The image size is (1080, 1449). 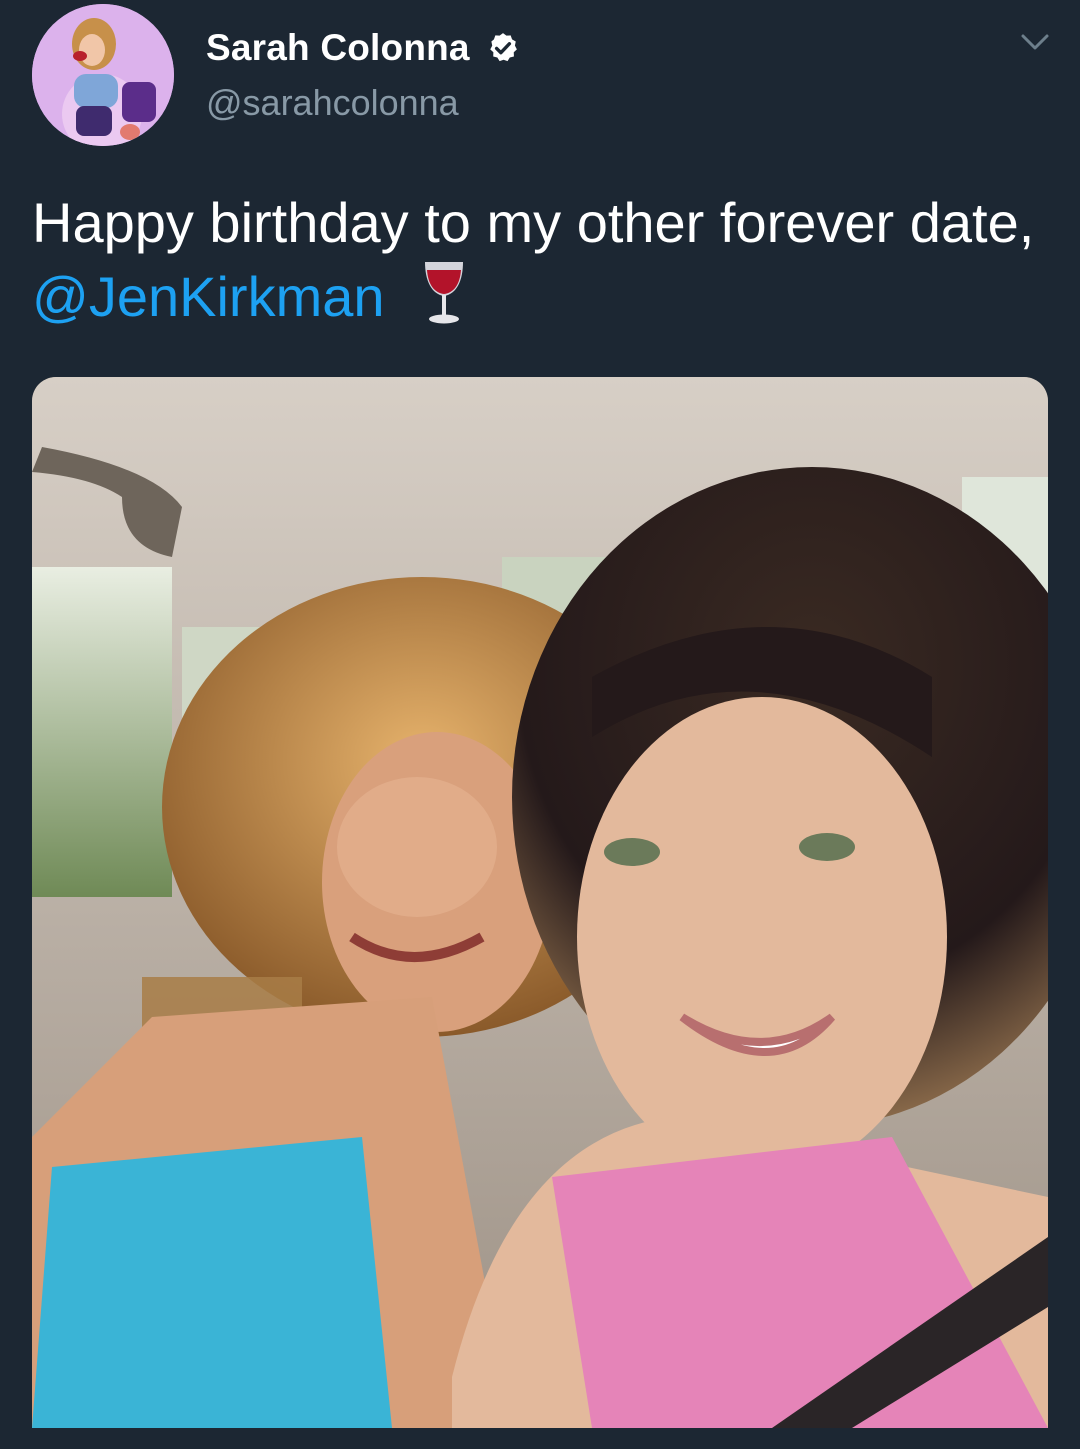 What do you see at coordinates (533, 222) in the screenshot?
I see `tweet-text-body: Happy birthday to my other forever date,` at bounding box center [533, 222].